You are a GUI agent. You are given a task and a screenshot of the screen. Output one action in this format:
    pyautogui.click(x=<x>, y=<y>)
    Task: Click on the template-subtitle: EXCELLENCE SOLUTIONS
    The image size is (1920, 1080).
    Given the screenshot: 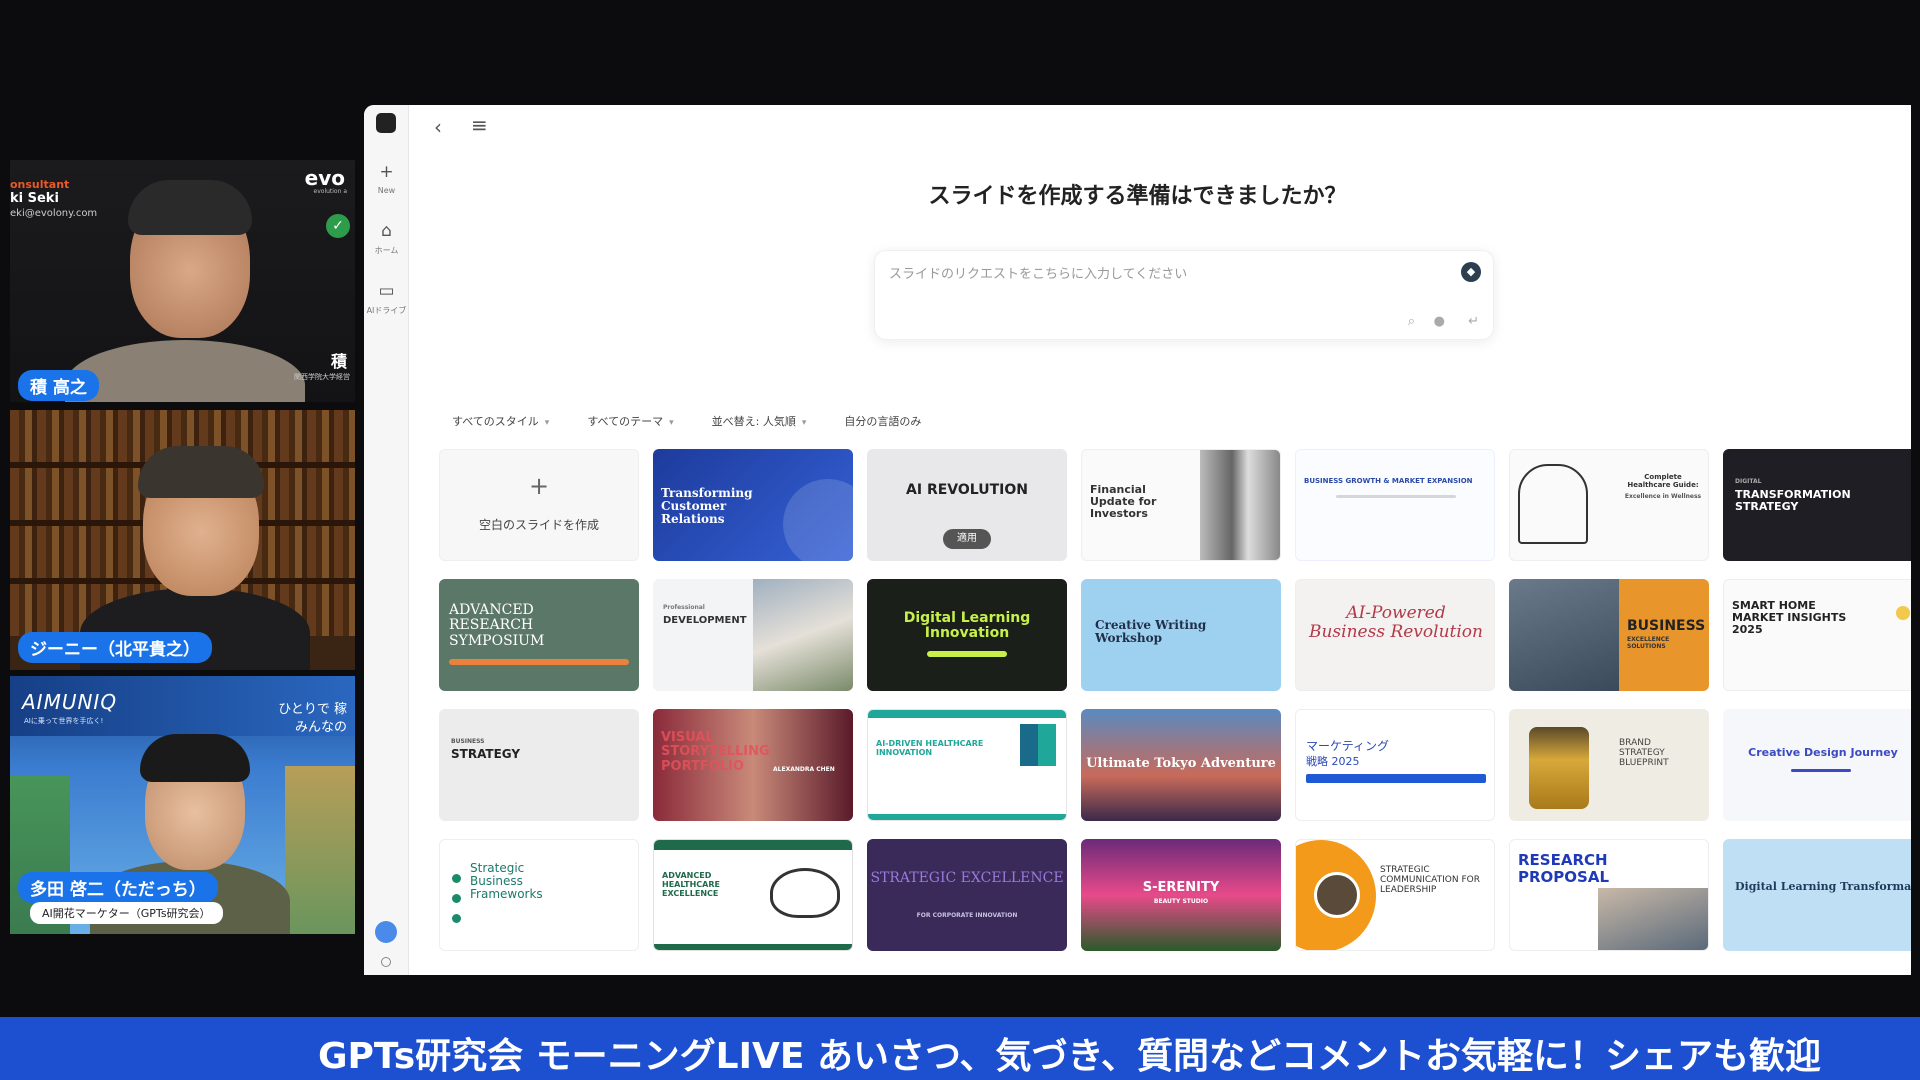 What is the action you would take?
    pyautogui.click(x=1648, y=643)
    